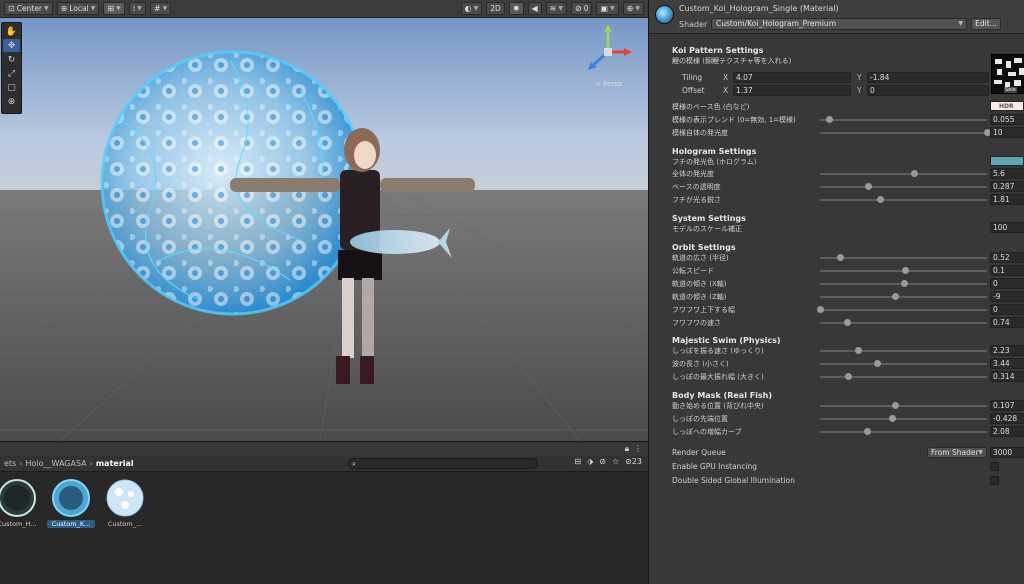 This screenshot has width=1024, height=584. I want to click on view-tool-button: ✋, so click(11, 31).